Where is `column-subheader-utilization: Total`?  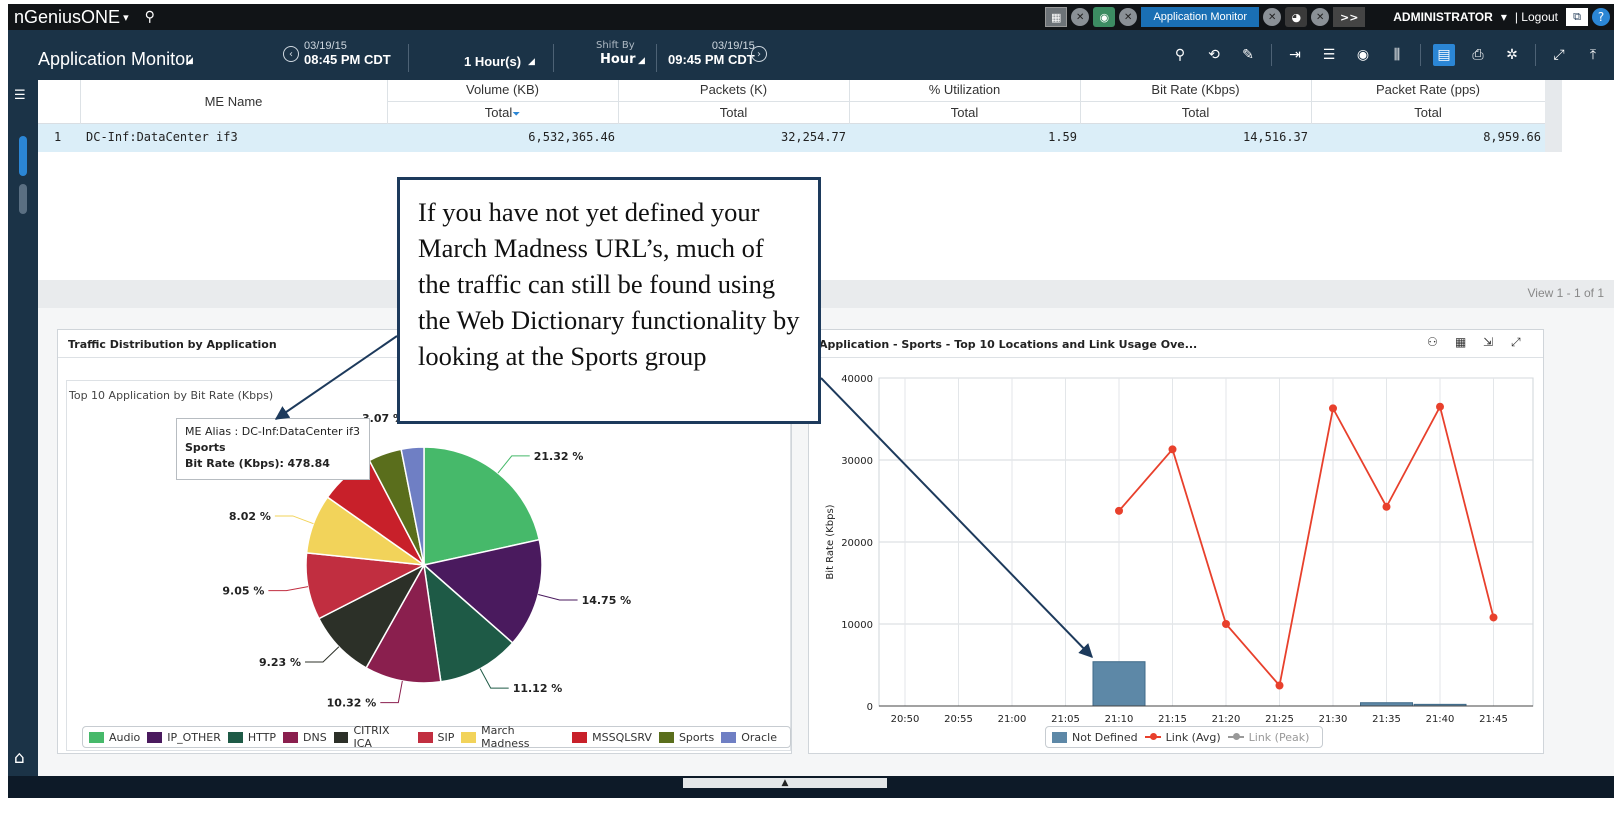 column-subheader-utilization: Total is located at coordinates (964, 112).